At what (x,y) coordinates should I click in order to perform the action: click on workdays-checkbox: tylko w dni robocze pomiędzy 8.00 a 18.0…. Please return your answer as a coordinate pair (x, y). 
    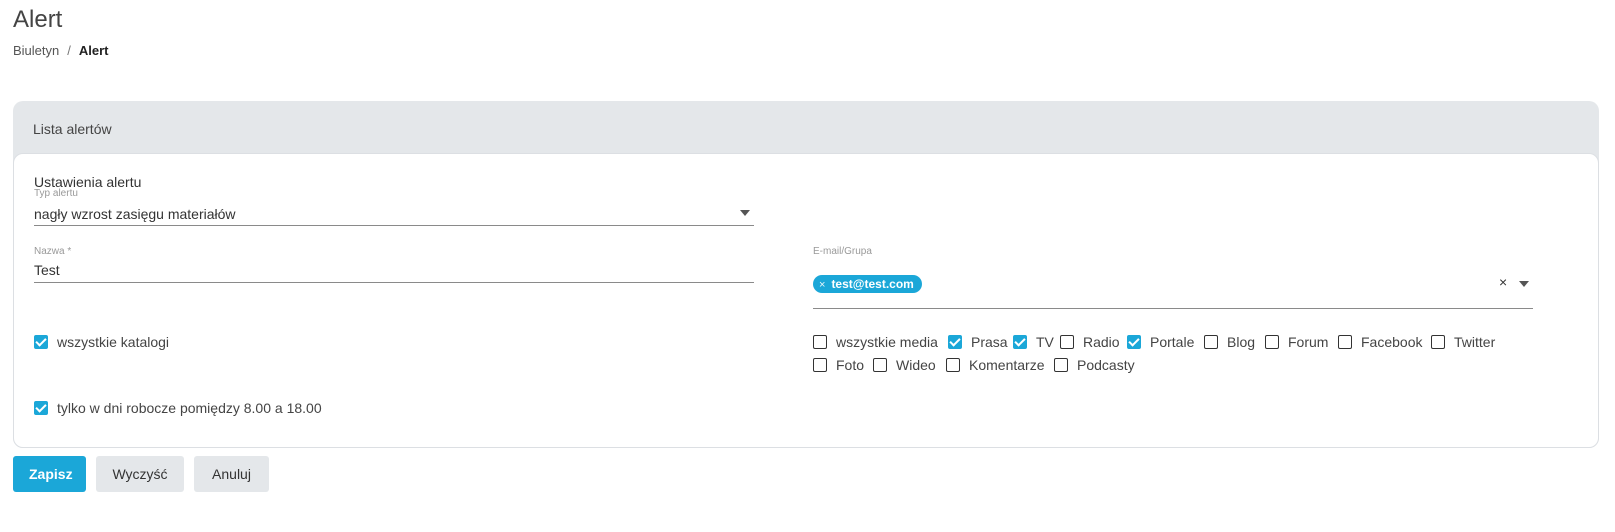
    Looking at the image, I should click on (178, 408).